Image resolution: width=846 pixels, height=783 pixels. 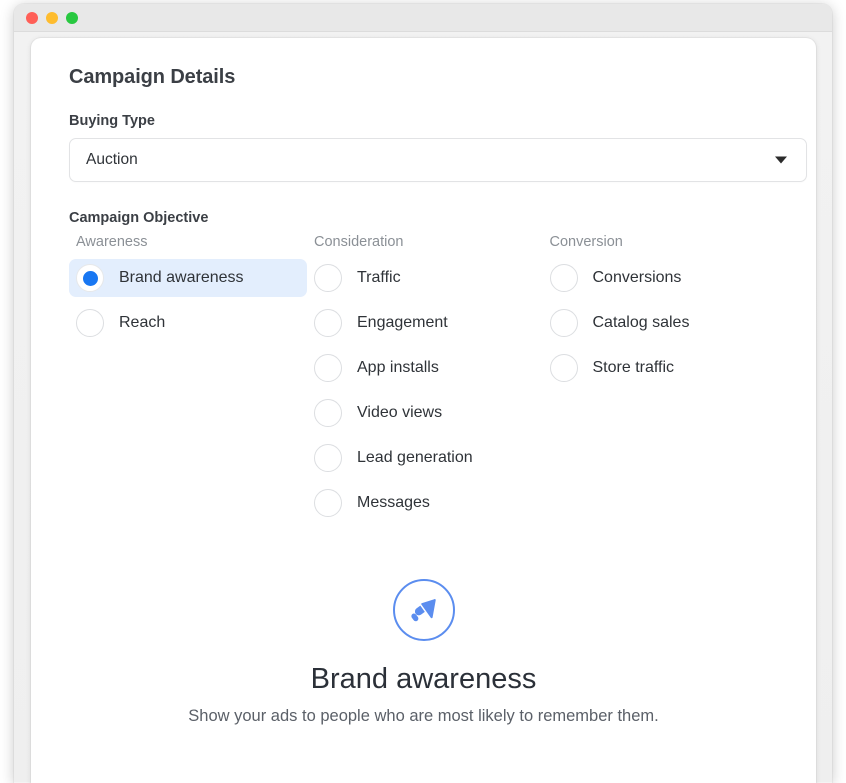 I want to click on radio-option-video-views: Video views, so click(x=425, y=413).